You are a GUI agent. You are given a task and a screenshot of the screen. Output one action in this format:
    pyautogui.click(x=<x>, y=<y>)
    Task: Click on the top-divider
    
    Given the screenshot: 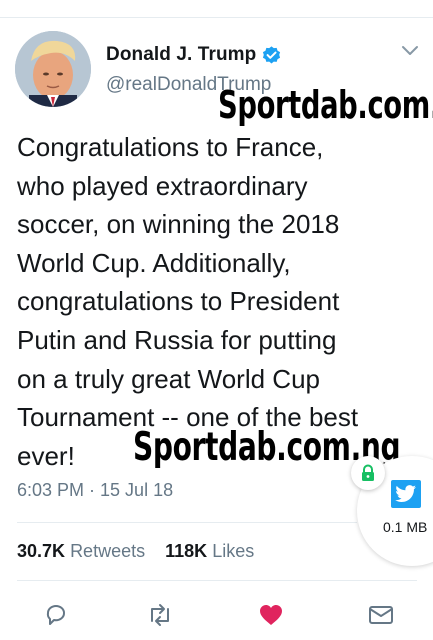 What is the action you would take?
    pyautogui.click(x=216, y=17)
    